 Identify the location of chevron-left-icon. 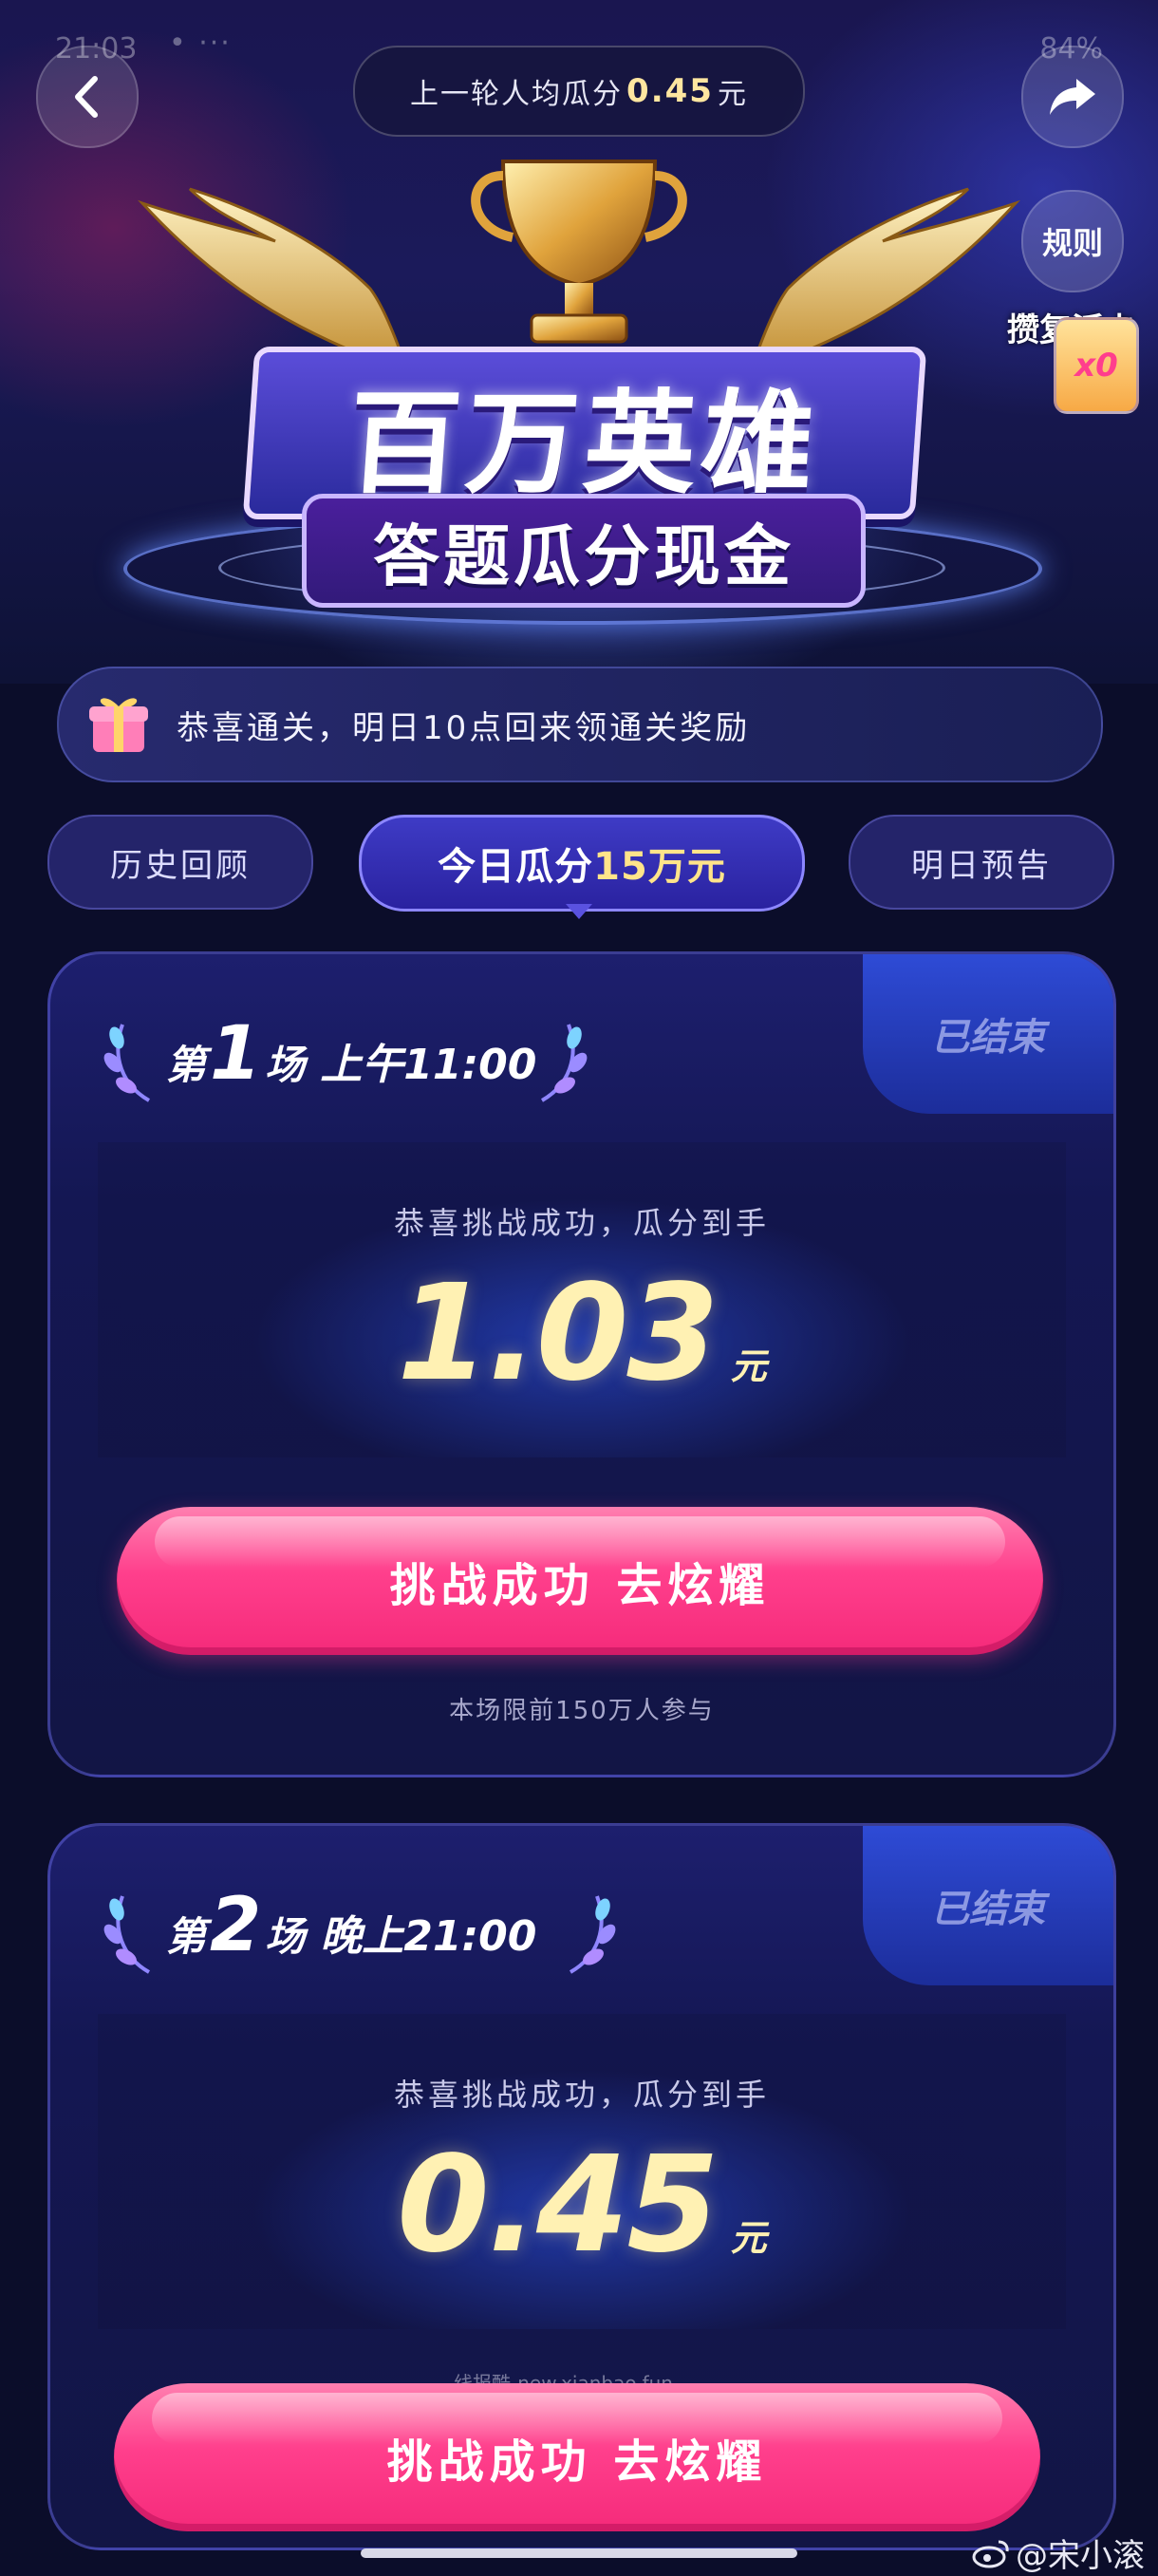
(86, 97).